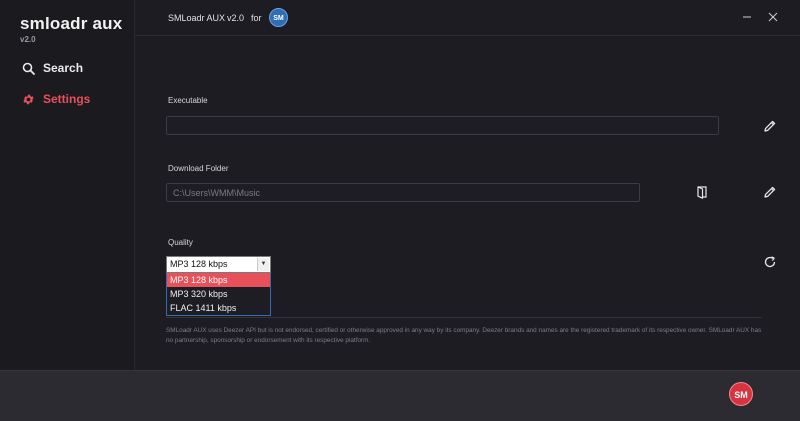  I want to click on quality-dropdown-list: MP3 128 kbps MP3 320 kbps FLAC 1411 kbps, so click(218, 294).